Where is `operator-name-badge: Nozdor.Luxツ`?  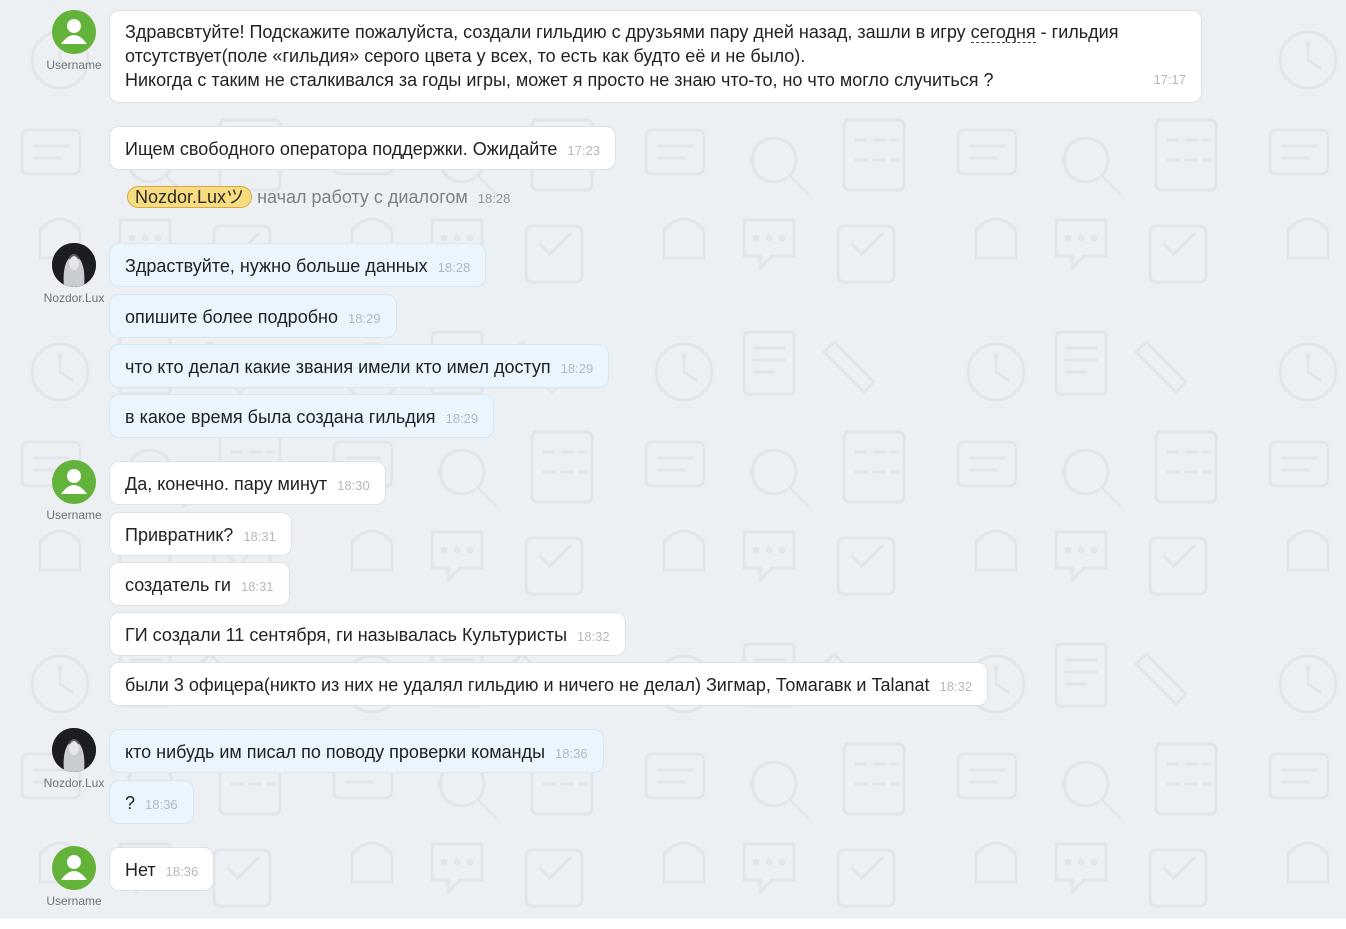 operator-name-badge: Nozdor.Luxツ is located at coordinates (190, 197).